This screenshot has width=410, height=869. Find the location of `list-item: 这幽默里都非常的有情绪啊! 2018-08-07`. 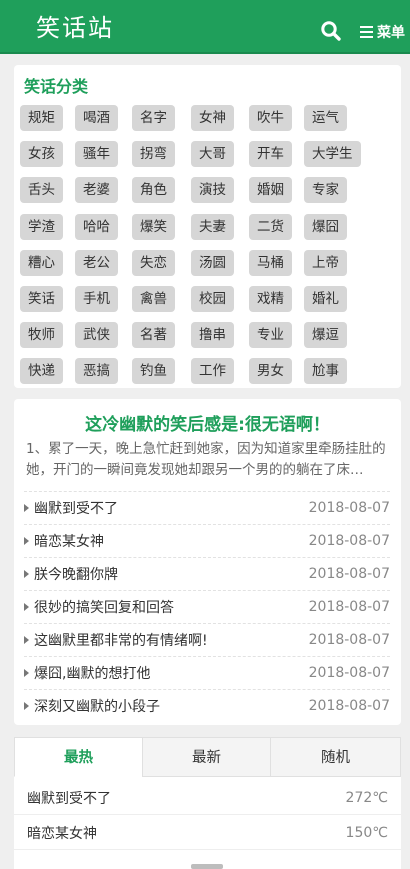

list-item: 这幽默里都非常的有情绪啊! 2018-08-07 is located at coordinates (207, 639).